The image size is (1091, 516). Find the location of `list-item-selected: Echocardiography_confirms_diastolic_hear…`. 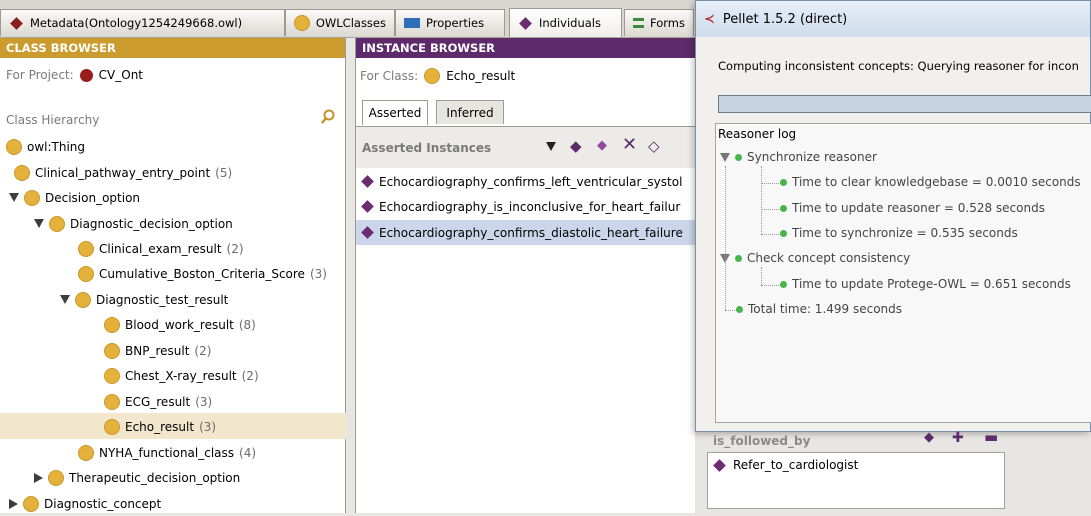

list-item-selected: Echocardiography_confirms_diastolic_hear… is located at coordinates (526, 232).